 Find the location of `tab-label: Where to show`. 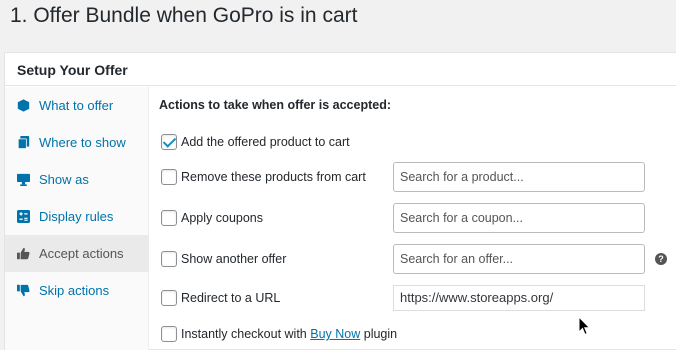

tab-label: Where to show is located at coordinates (82, 142).